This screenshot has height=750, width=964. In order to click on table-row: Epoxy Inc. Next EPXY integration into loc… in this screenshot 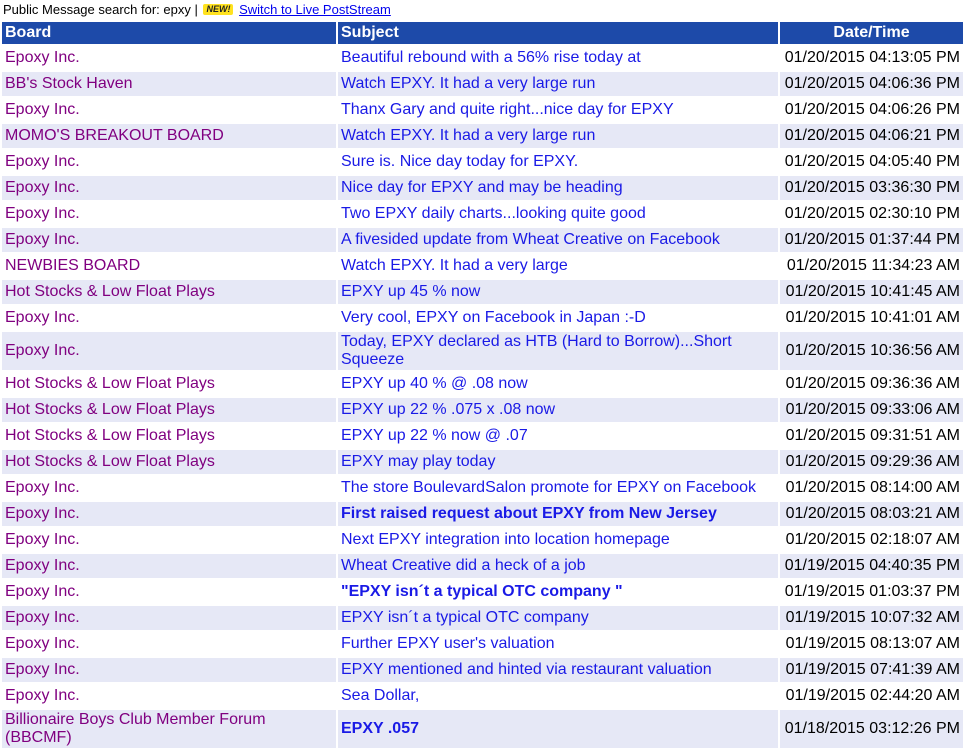, I will do `click(482, 540)`.